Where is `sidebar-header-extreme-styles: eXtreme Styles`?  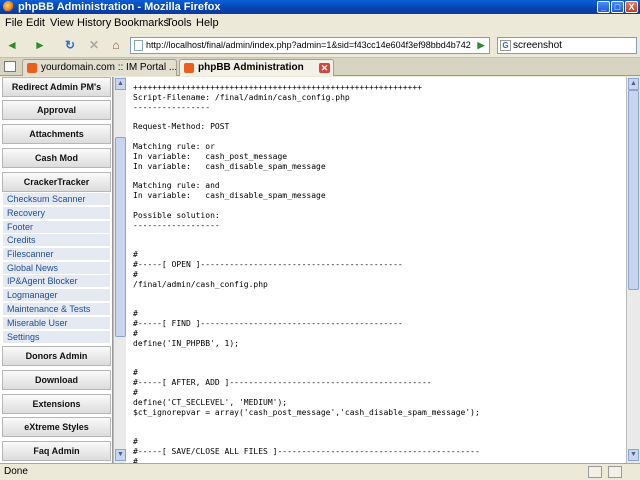 sidebar-header-extreme-styles: eXtreme Styles is located at coordinates (56, 427).